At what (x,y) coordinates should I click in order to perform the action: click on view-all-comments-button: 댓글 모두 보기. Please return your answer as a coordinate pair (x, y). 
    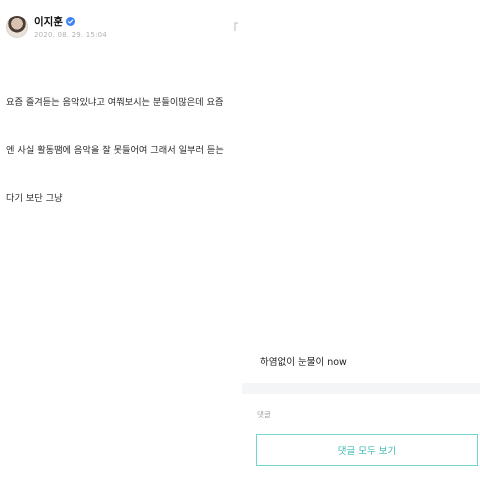
    Looking at the image, I should click on (367, 450).